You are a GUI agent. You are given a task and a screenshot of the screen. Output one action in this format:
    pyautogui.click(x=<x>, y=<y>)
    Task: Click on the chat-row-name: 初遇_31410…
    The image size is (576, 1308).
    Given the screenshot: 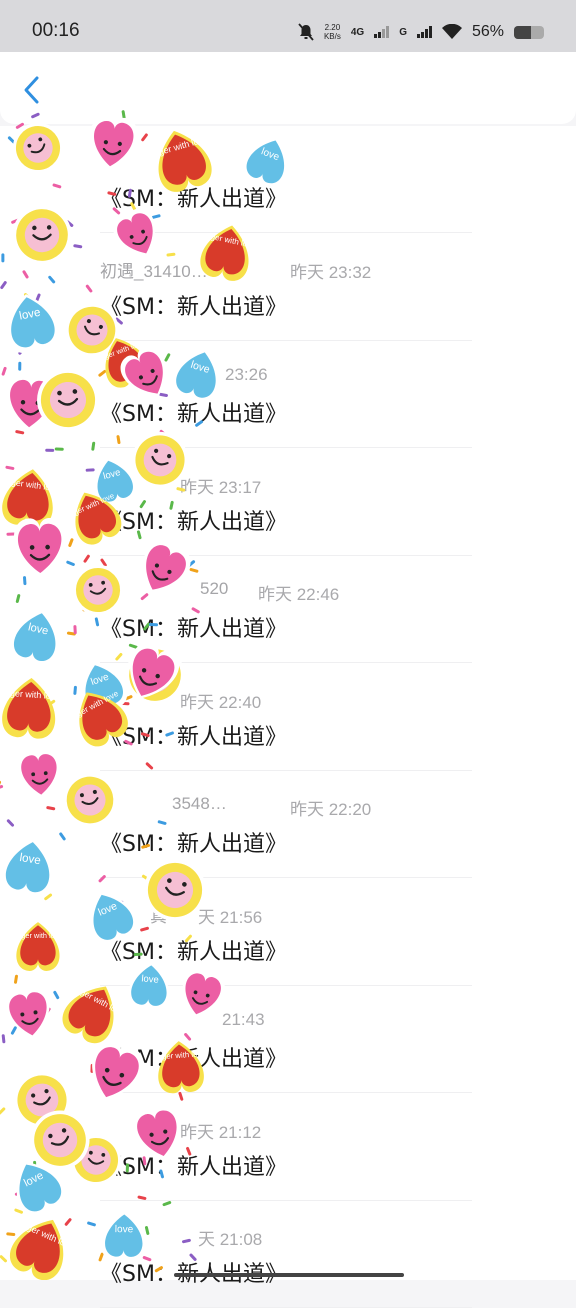 What is the action you would take?
    pyautogui.click(x=154, y=271)
    